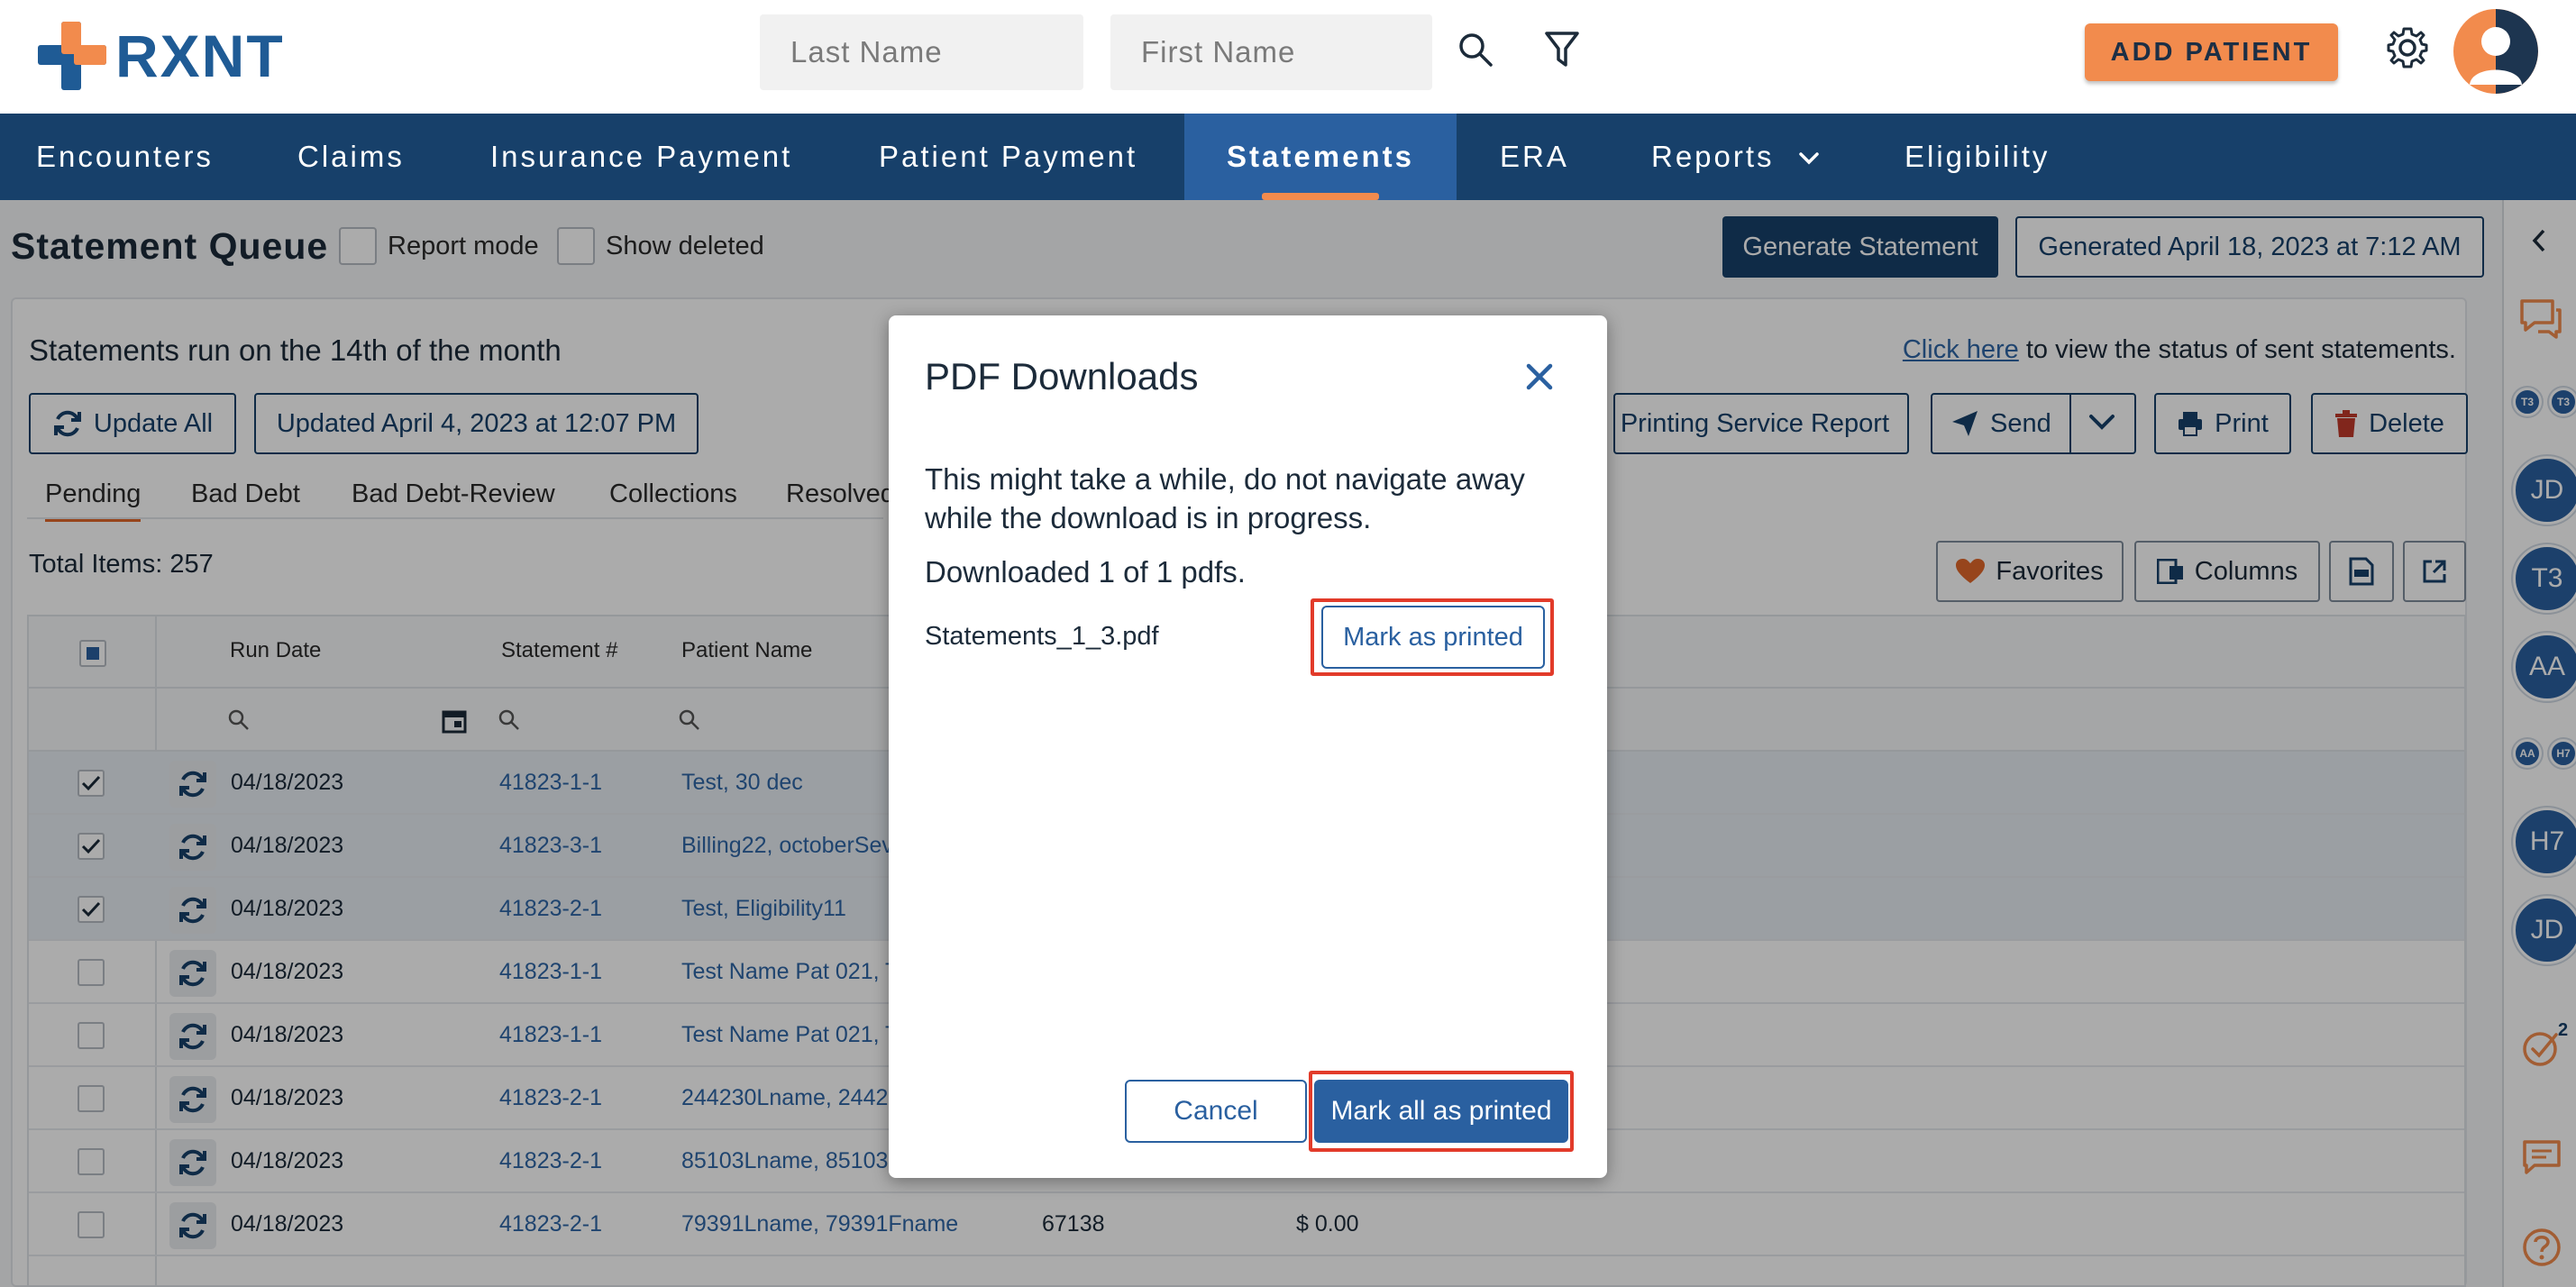 The height and width of the screenshot is (1287, 2576). What do you see at coordinates (1713, 156) in the screenshot?
I see `nav-reports-label: Reports` at bounding box center [1713, 156].